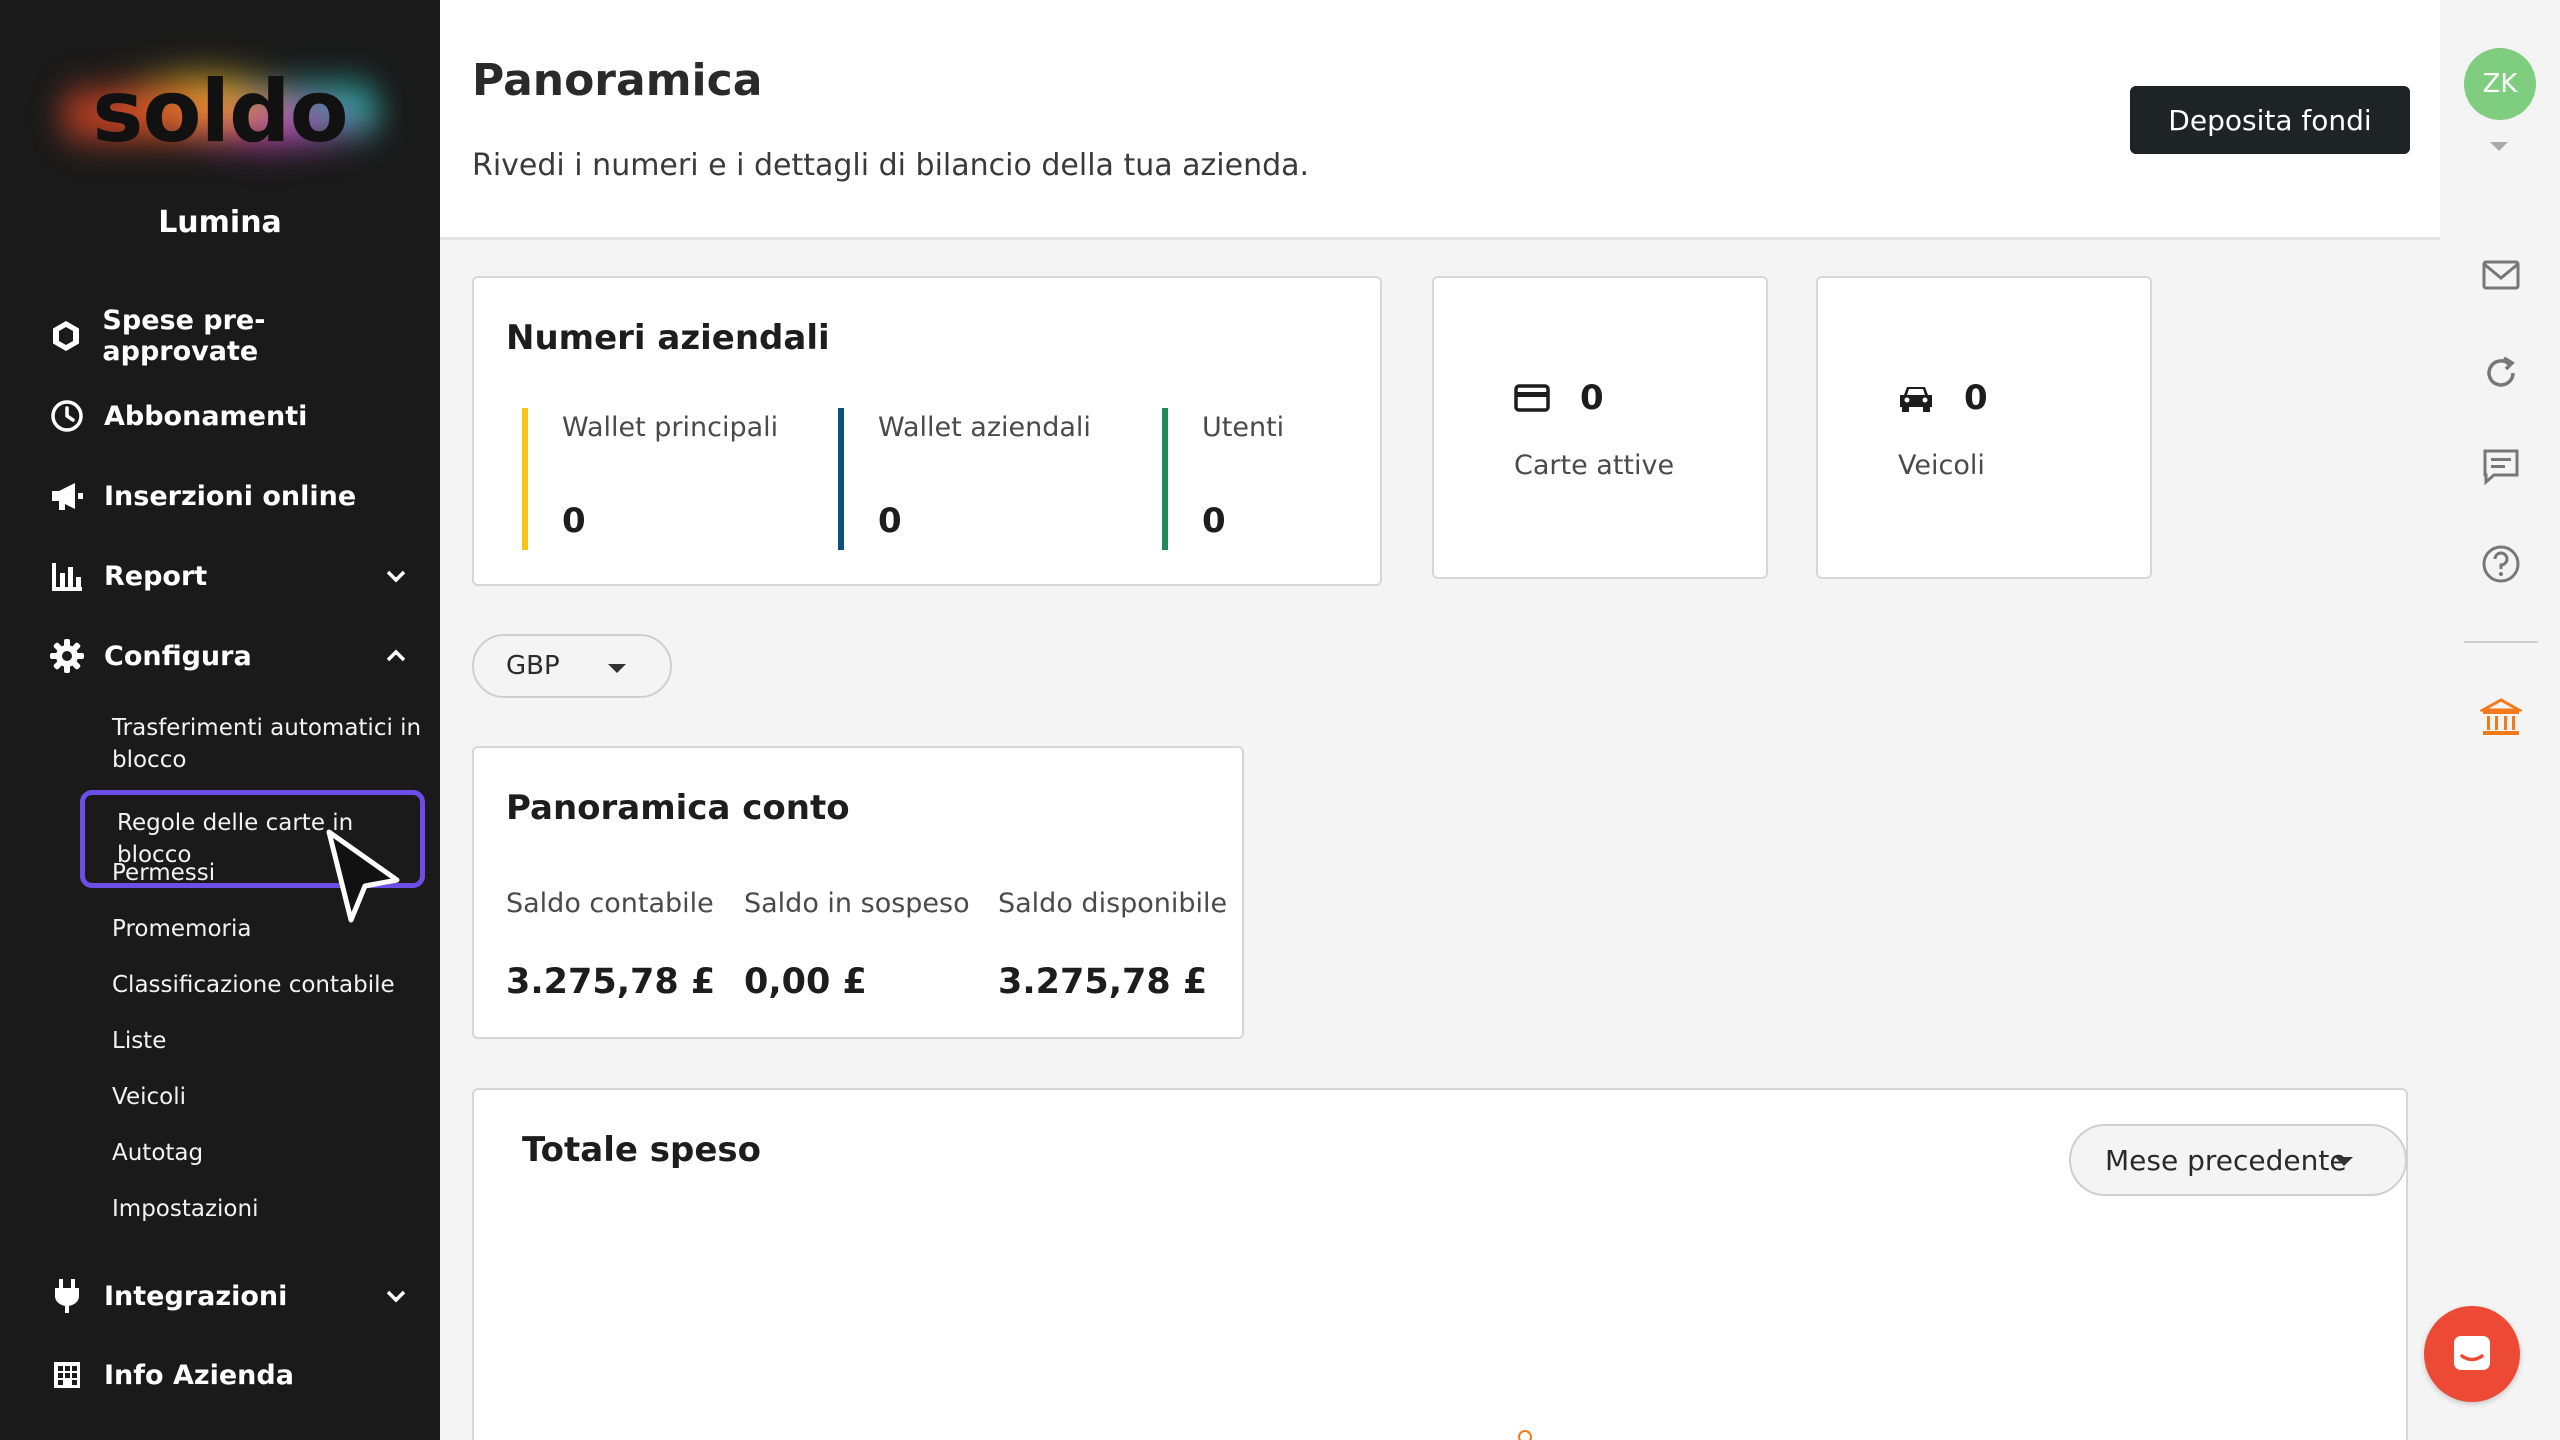 This screenshot has width=2560, height=1440. I want to click on bar-chart-icon, so click(67, 576).